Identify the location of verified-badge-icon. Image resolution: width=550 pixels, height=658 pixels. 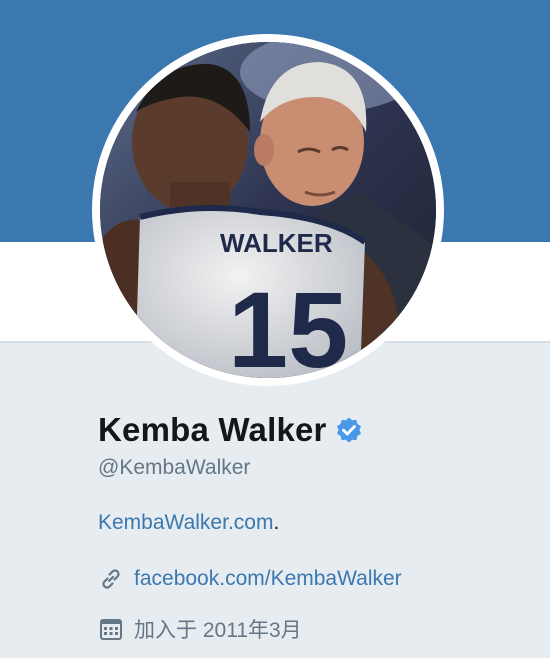
(349, 430).